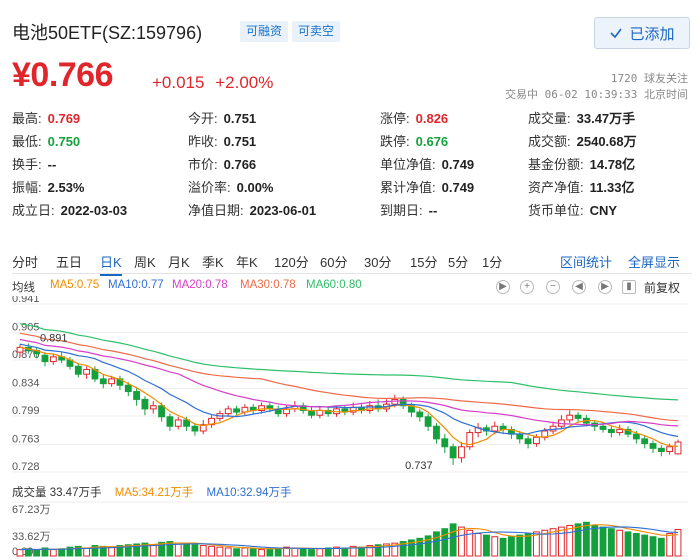 Image resolution: width=700 pixels, height=560 pixels. I want to click on change-value: +0.015, so click(178, 82).